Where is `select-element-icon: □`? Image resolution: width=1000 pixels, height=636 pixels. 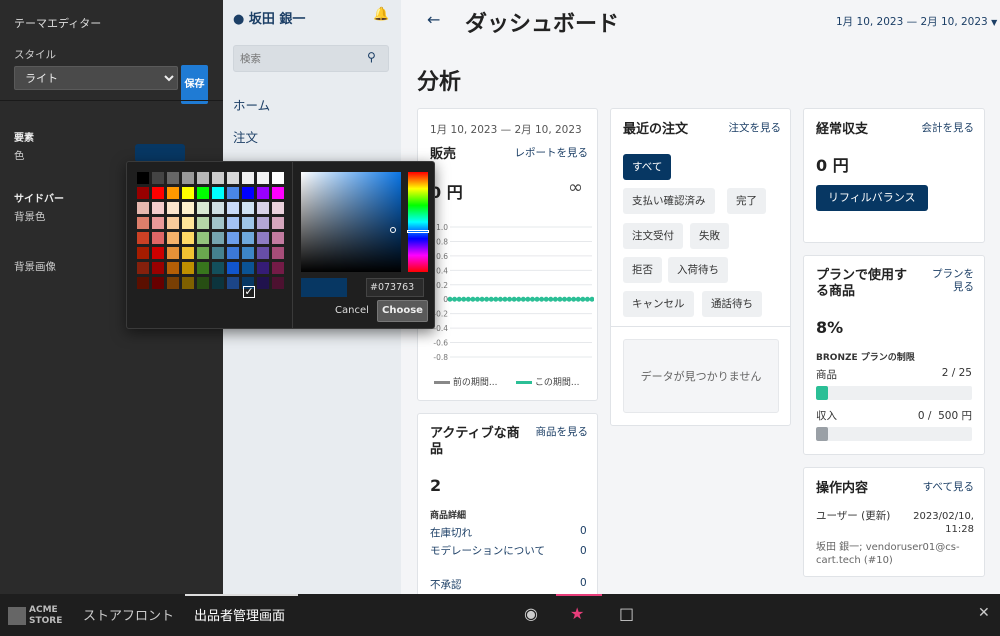
select-element-icon: □ is located at coordinates (626, 613).